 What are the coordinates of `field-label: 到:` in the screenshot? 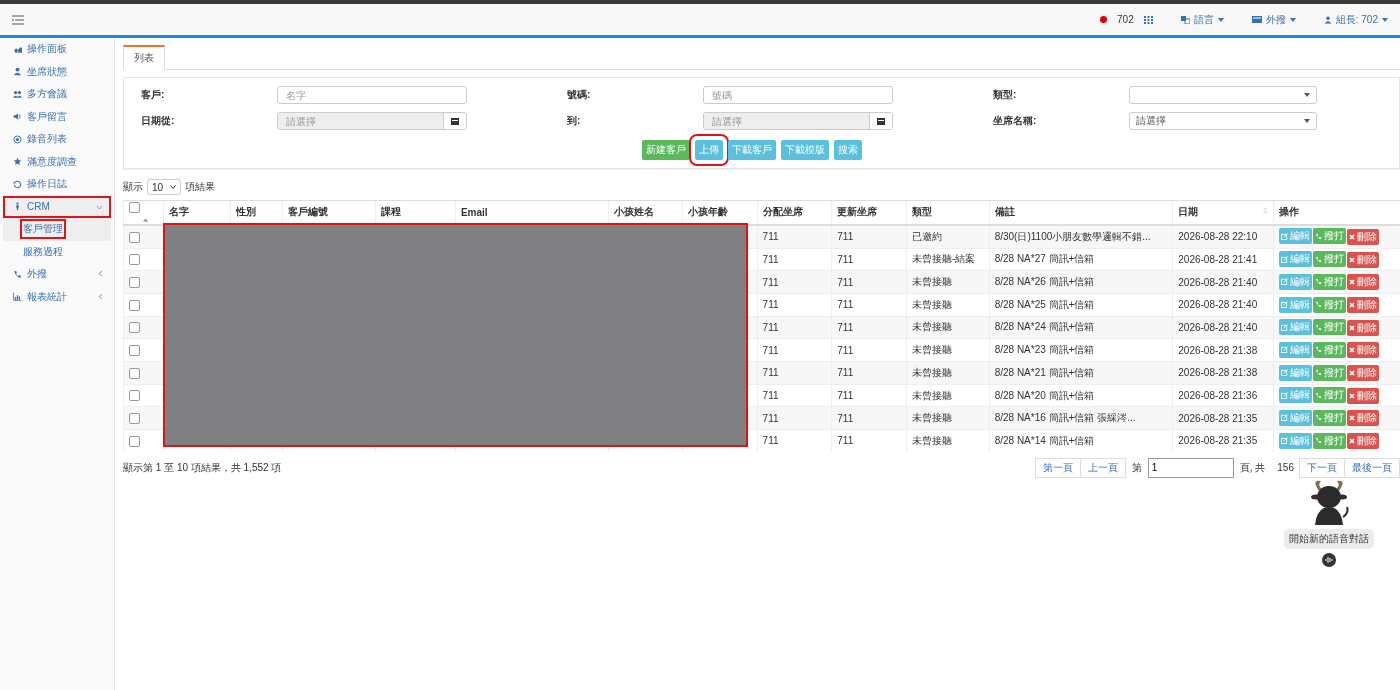 It's located at (574, 121).